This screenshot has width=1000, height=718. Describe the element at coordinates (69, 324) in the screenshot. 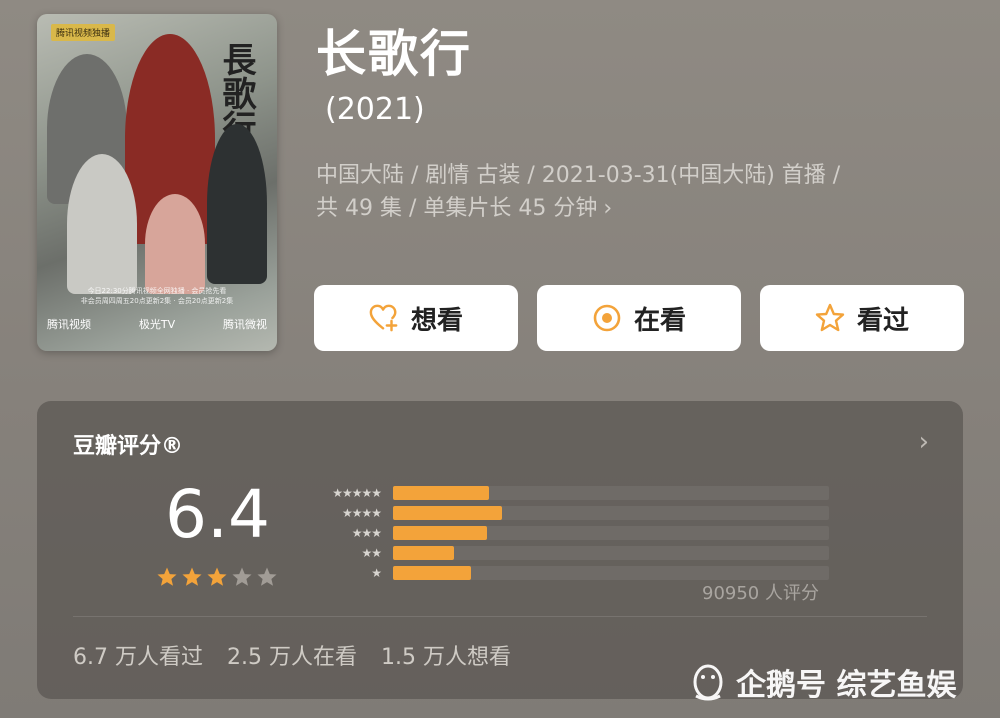

I see `tencent-video-logo: 腾讯视频` at that location.